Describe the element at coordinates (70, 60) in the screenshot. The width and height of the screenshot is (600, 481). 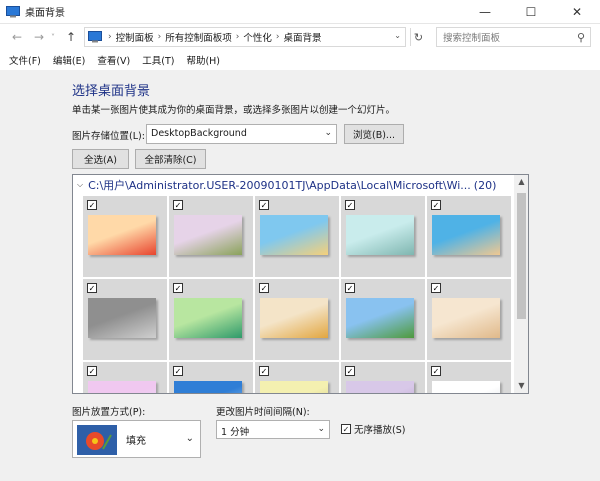
I see `menu-edit: 编辑(E)` at that location.